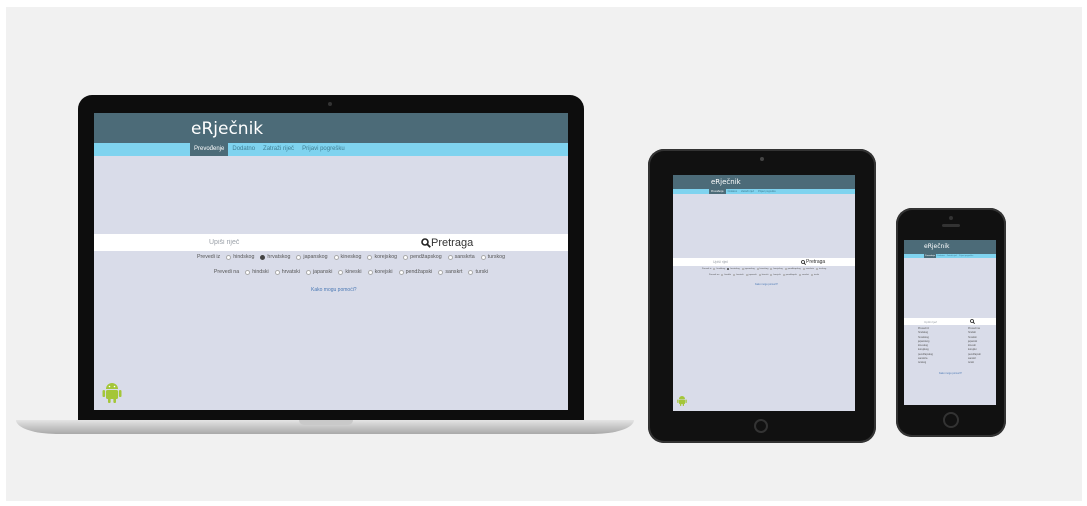 This screenshot has height=506, width=1087. What do you see at coordinates (257, 272) in the screenshot?
I see `to-option-hindski: hindski` at bounding box center [257, 272].